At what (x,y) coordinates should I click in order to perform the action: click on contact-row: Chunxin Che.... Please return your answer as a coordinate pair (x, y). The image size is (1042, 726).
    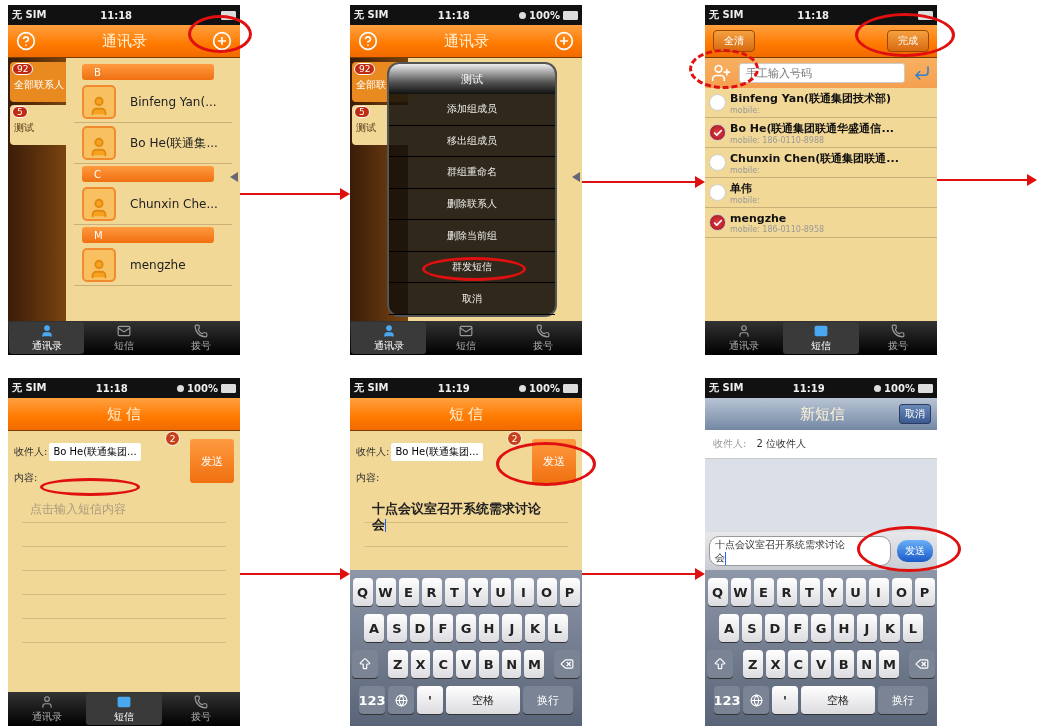
    Looking at the image, I should click on (153, 204).